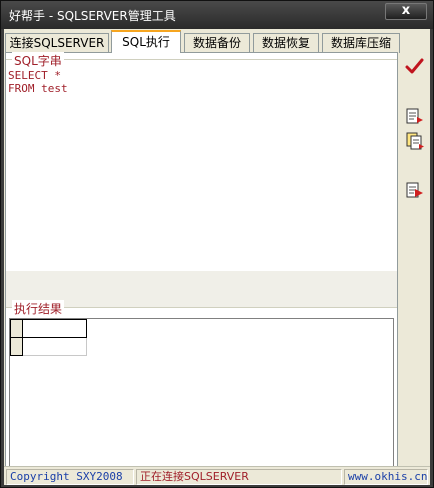 This screenshot has width=434, height=488. I want to click on tab-connect: 连接SQLSERVER, so click(57, 43).